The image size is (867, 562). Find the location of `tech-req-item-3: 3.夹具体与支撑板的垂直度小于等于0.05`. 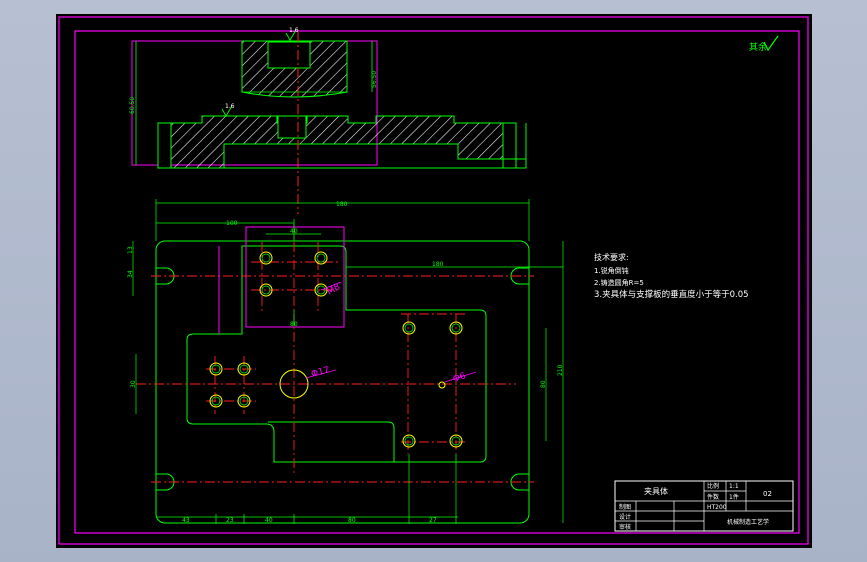

tech-req-item-3: 3.夹具体与支撑板的垂直度小于等于0.05 is located at coordinates (671, 294).